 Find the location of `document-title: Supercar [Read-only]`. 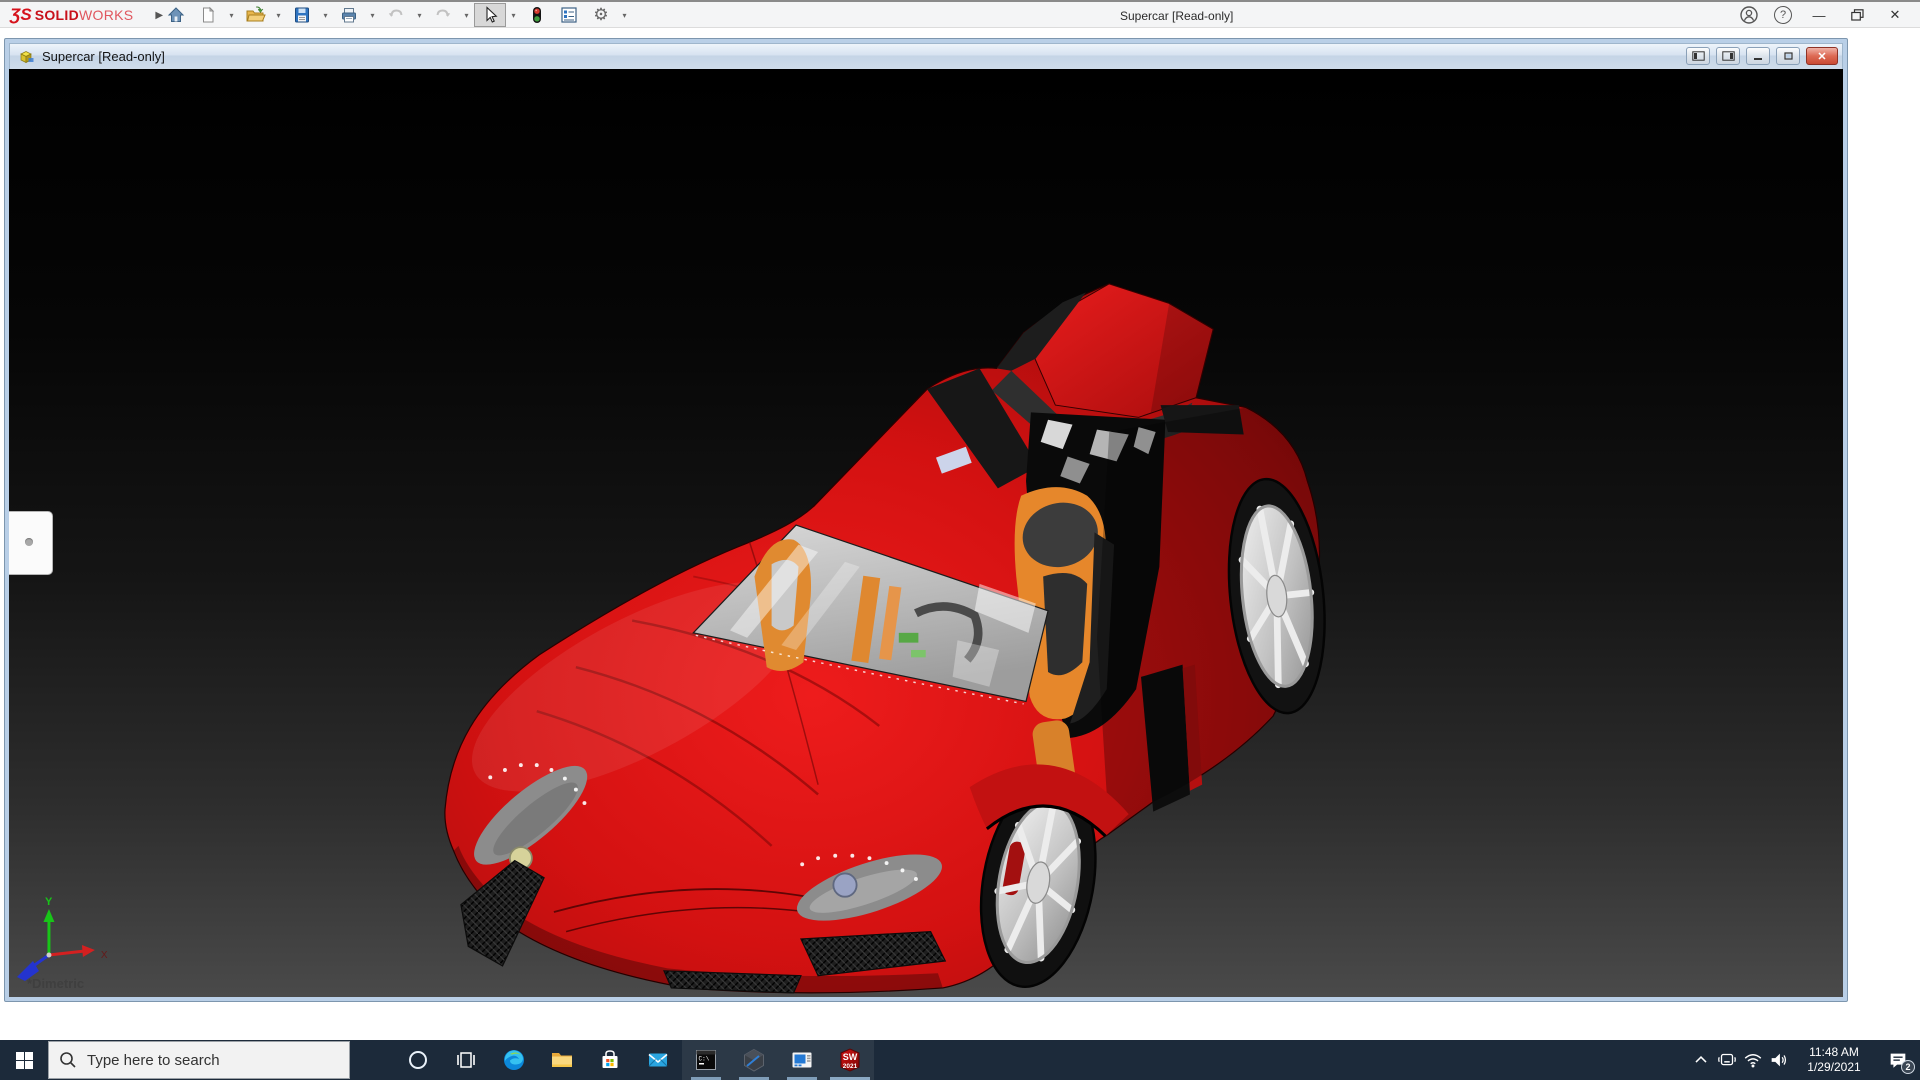

document-title: Supercar [Read-only] is located at coordinates (103, 56).